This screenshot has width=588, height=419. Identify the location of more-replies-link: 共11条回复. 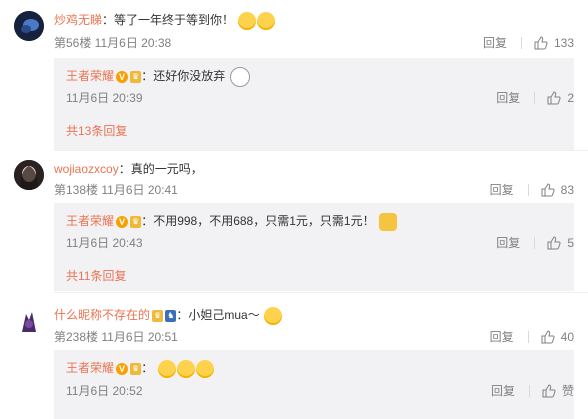
(96, 275).